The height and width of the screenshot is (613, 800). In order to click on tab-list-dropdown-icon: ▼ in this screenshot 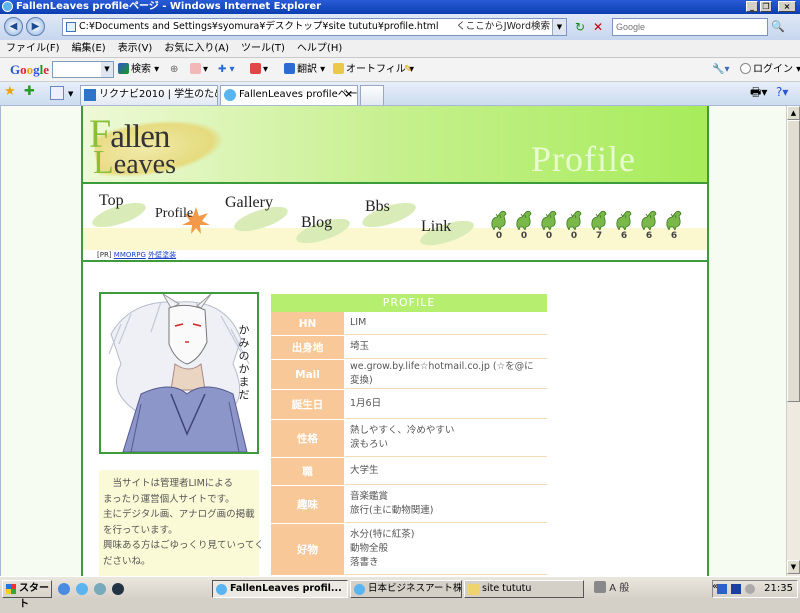, I will do `click(70, 94)`.